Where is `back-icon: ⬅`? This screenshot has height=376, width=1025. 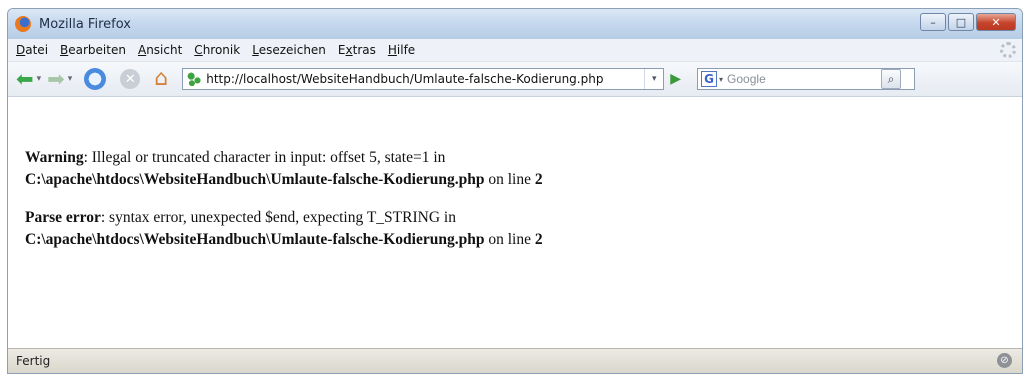 back-icon: ⬅ is located at coordinates (25, 79).